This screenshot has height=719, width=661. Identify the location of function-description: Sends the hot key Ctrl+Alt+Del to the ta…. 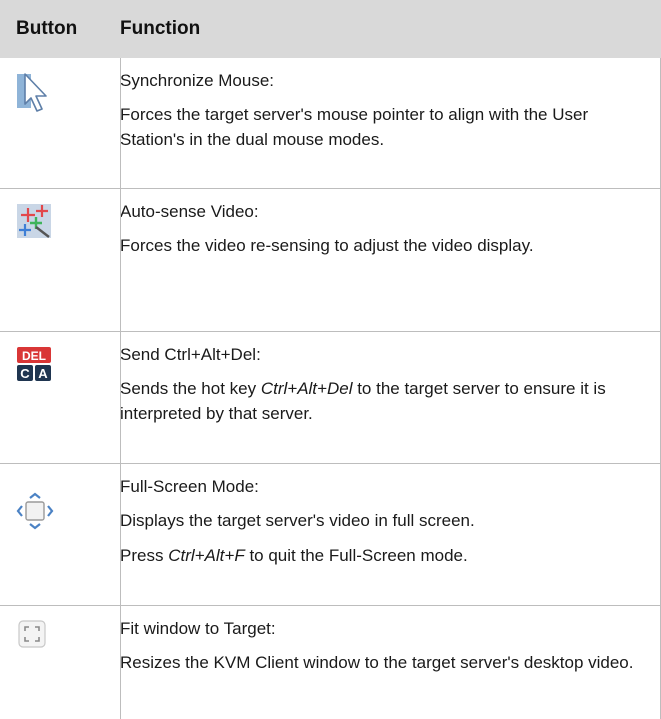
(363, 400).